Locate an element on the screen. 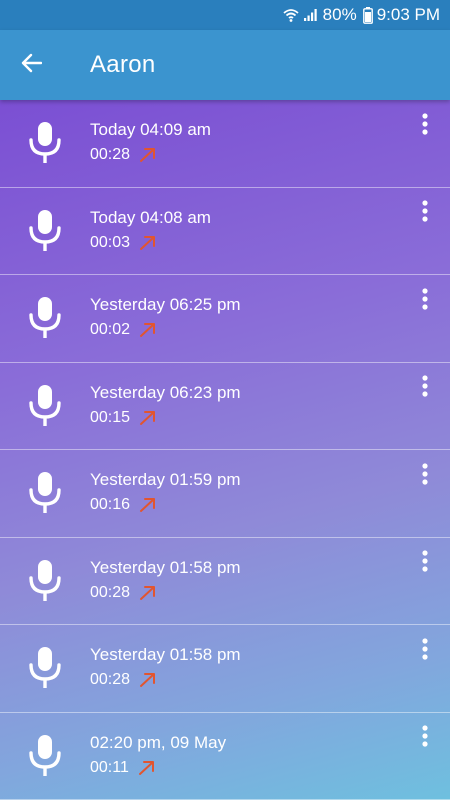 This screenshot has height=800, width=450. battery-percent: 80% is located at coordinates (339, 14).